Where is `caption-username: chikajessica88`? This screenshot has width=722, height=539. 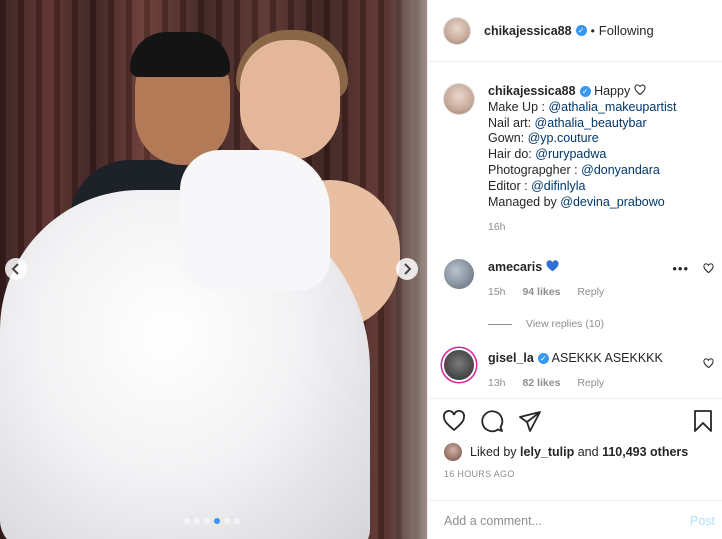
caption-username: chikajessica88 is located at coordinates (532, 91).